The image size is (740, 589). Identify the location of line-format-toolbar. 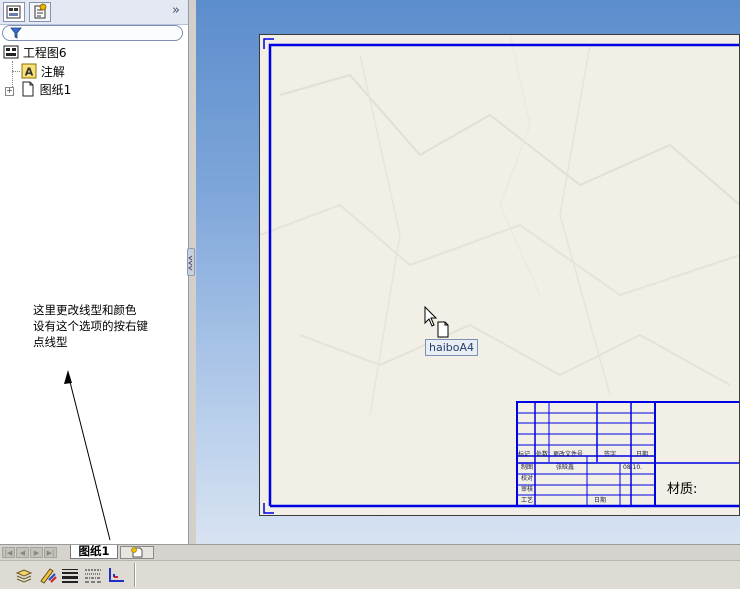
(370, 574).